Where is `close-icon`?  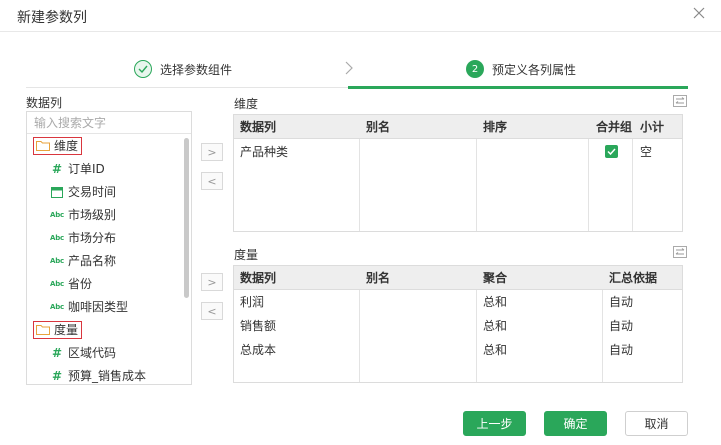 close-icon is located at coordinates (699, 13).